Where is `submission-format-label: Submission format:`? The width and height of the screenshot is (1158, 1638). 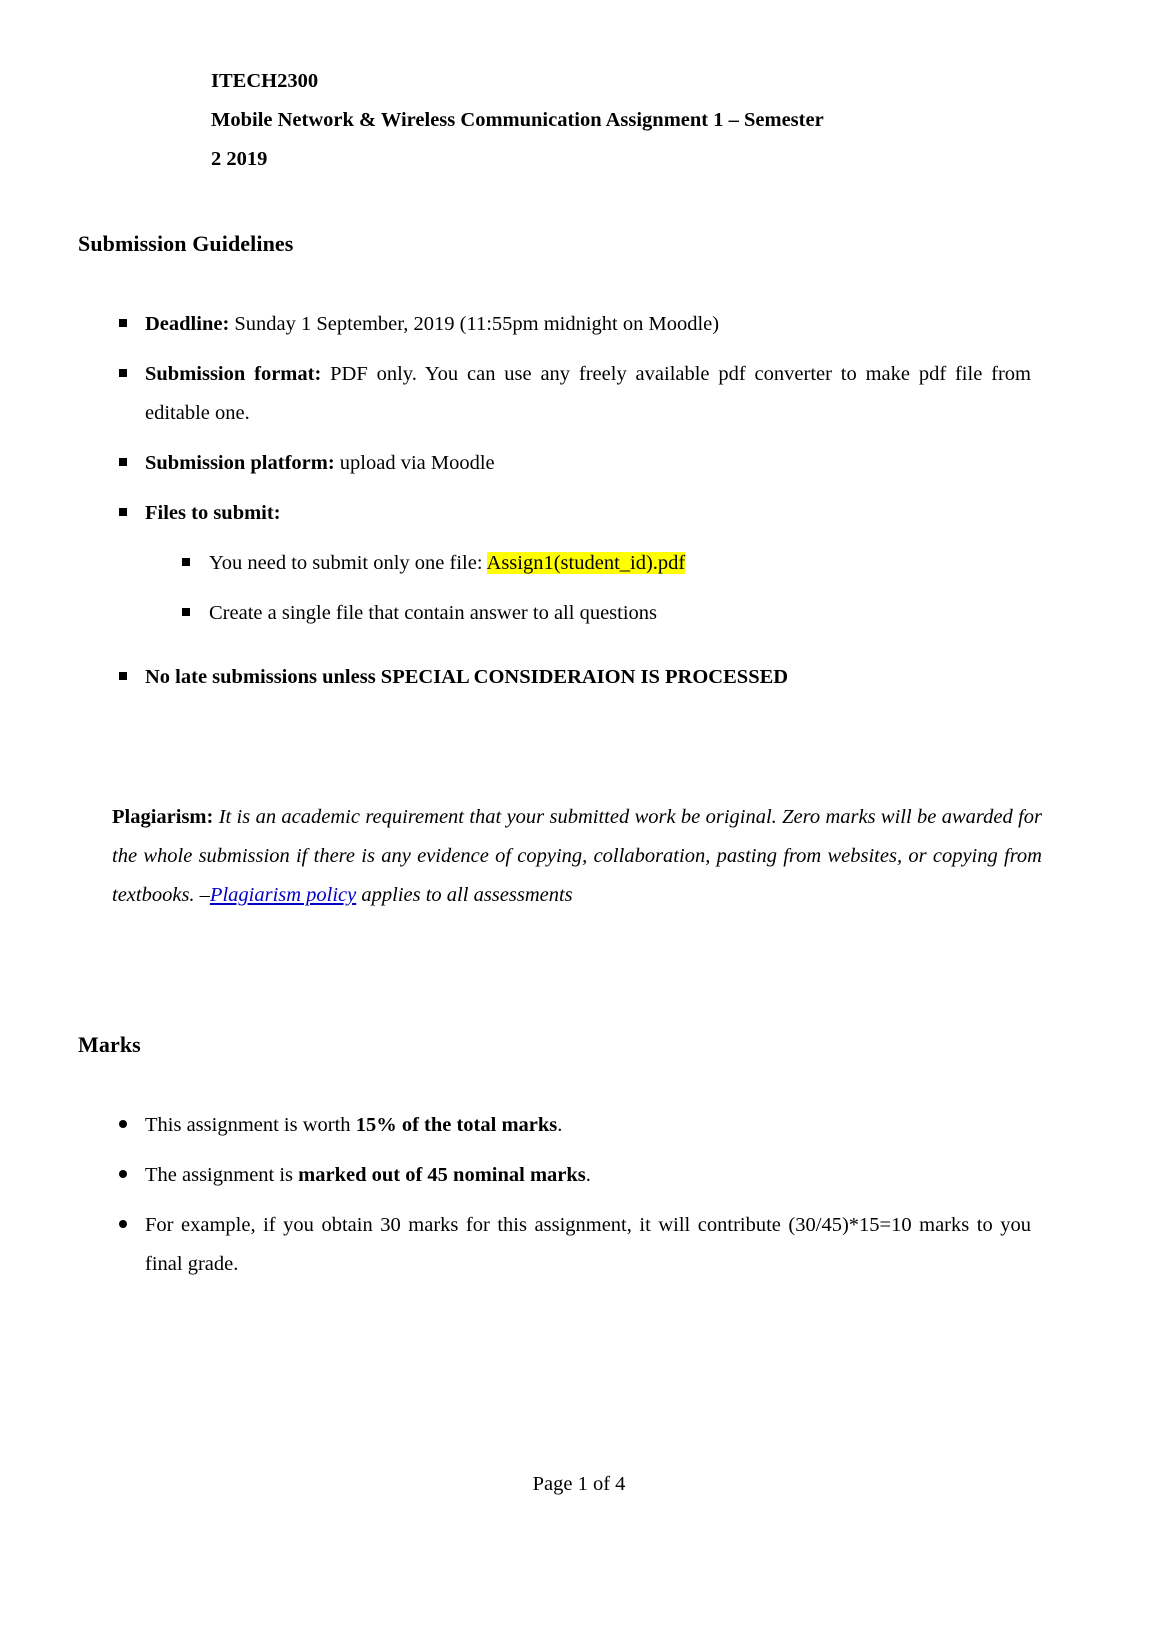
submission-format-label: Submission format: is located at coordinates (233, 374).